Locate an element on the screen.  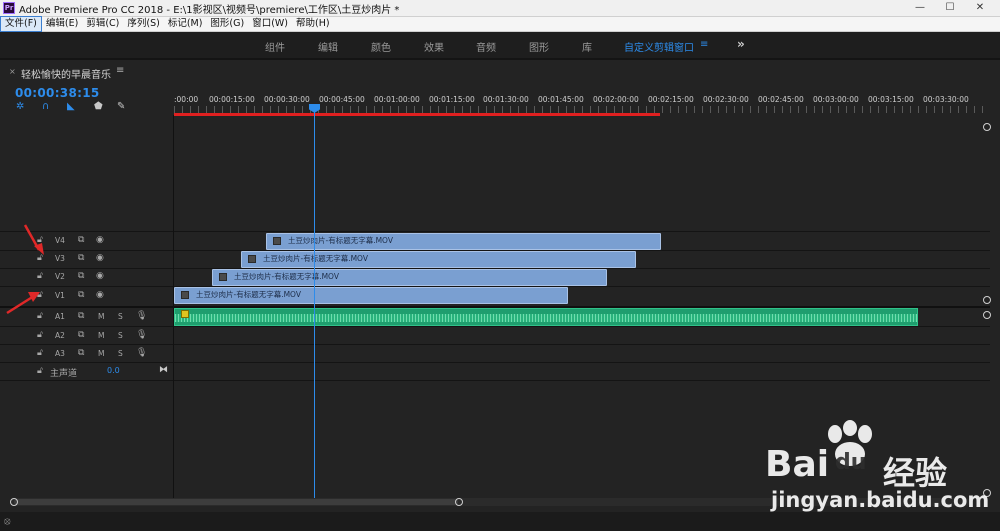
menu-sequence: 序列(S) is located at coordinates (143, 24).